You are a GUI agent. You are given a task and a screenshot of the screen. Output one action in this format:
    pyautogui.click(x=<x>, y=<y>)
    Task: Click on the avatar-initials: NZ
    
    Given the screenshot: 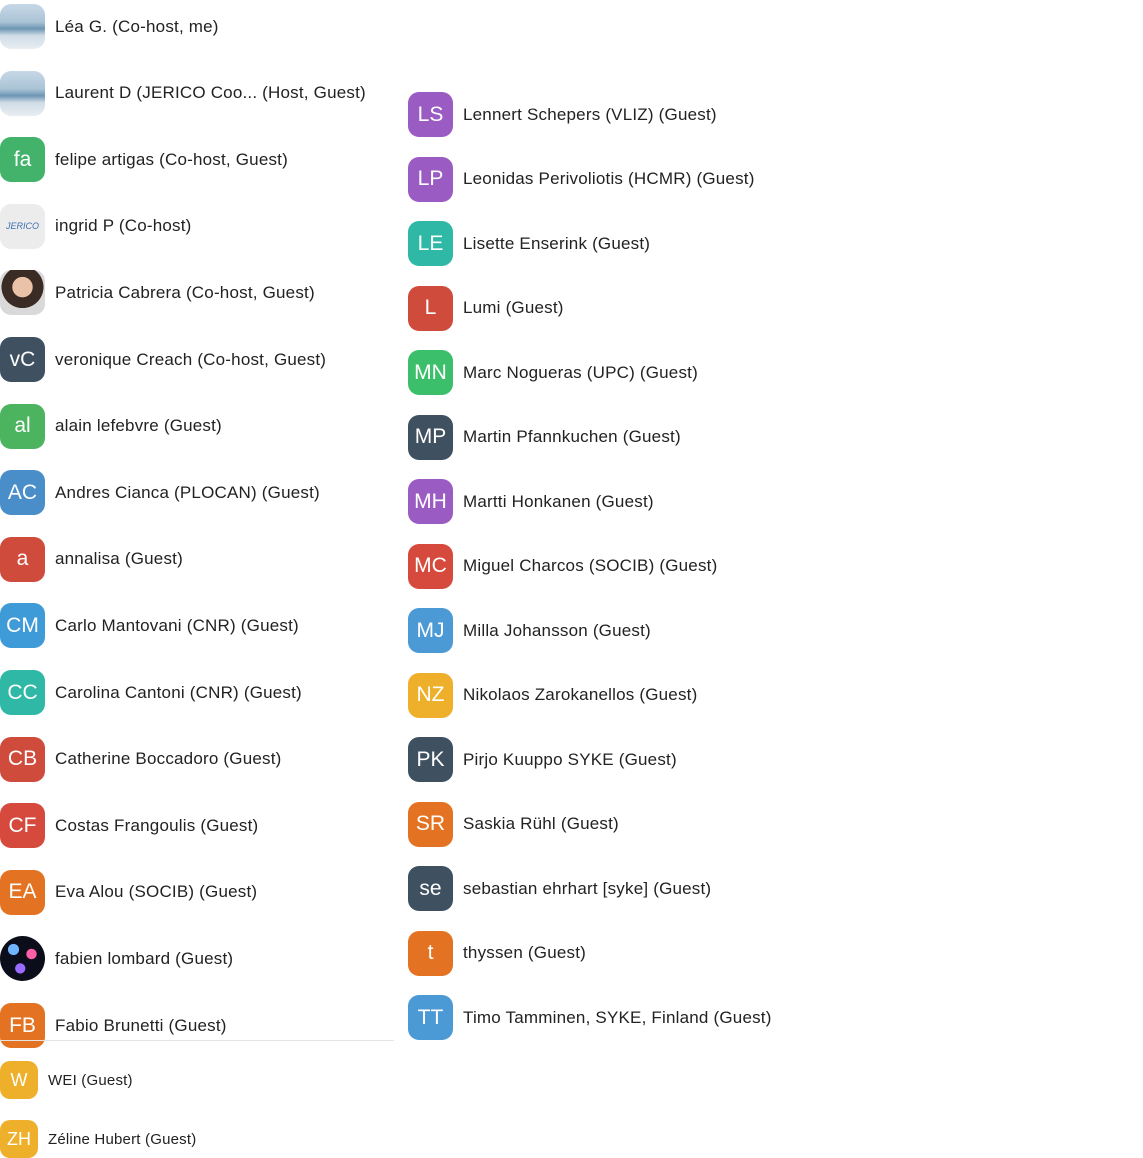 What is the action you would take?
    pyautogui.click(x=430, y=694)
    